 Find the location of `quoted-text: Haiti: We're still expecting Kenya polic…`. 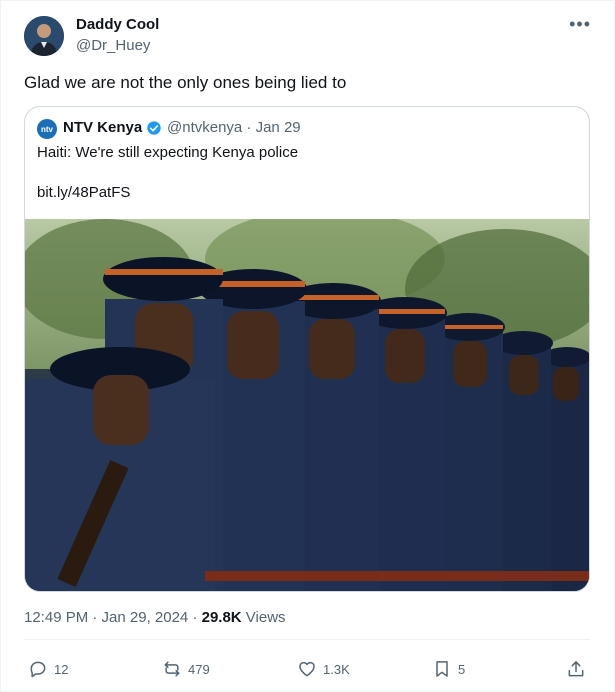

quoted-text: Haiti: We're still expecting Kenya polic… is located at coordinates (168, 152).